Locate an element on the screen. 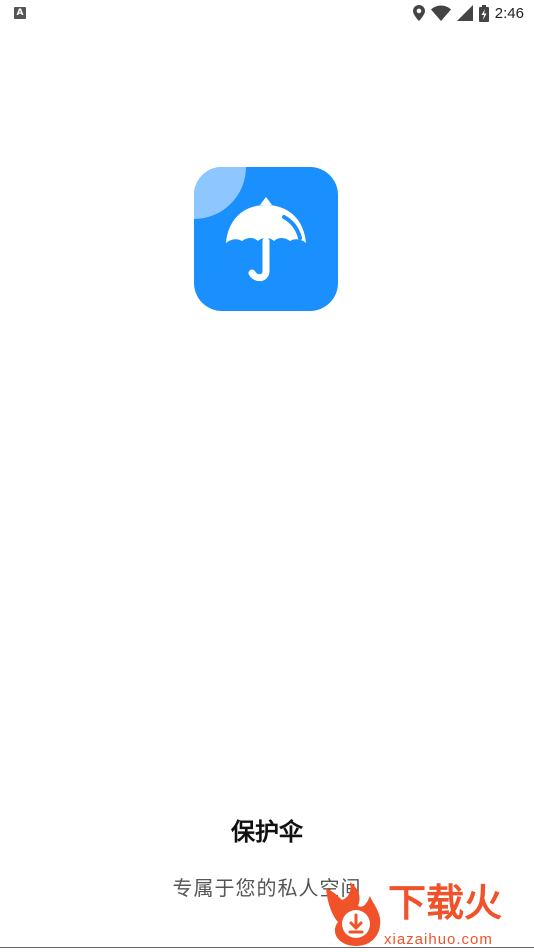  app-name: 保护伞 is located at coordinates (267, 832).